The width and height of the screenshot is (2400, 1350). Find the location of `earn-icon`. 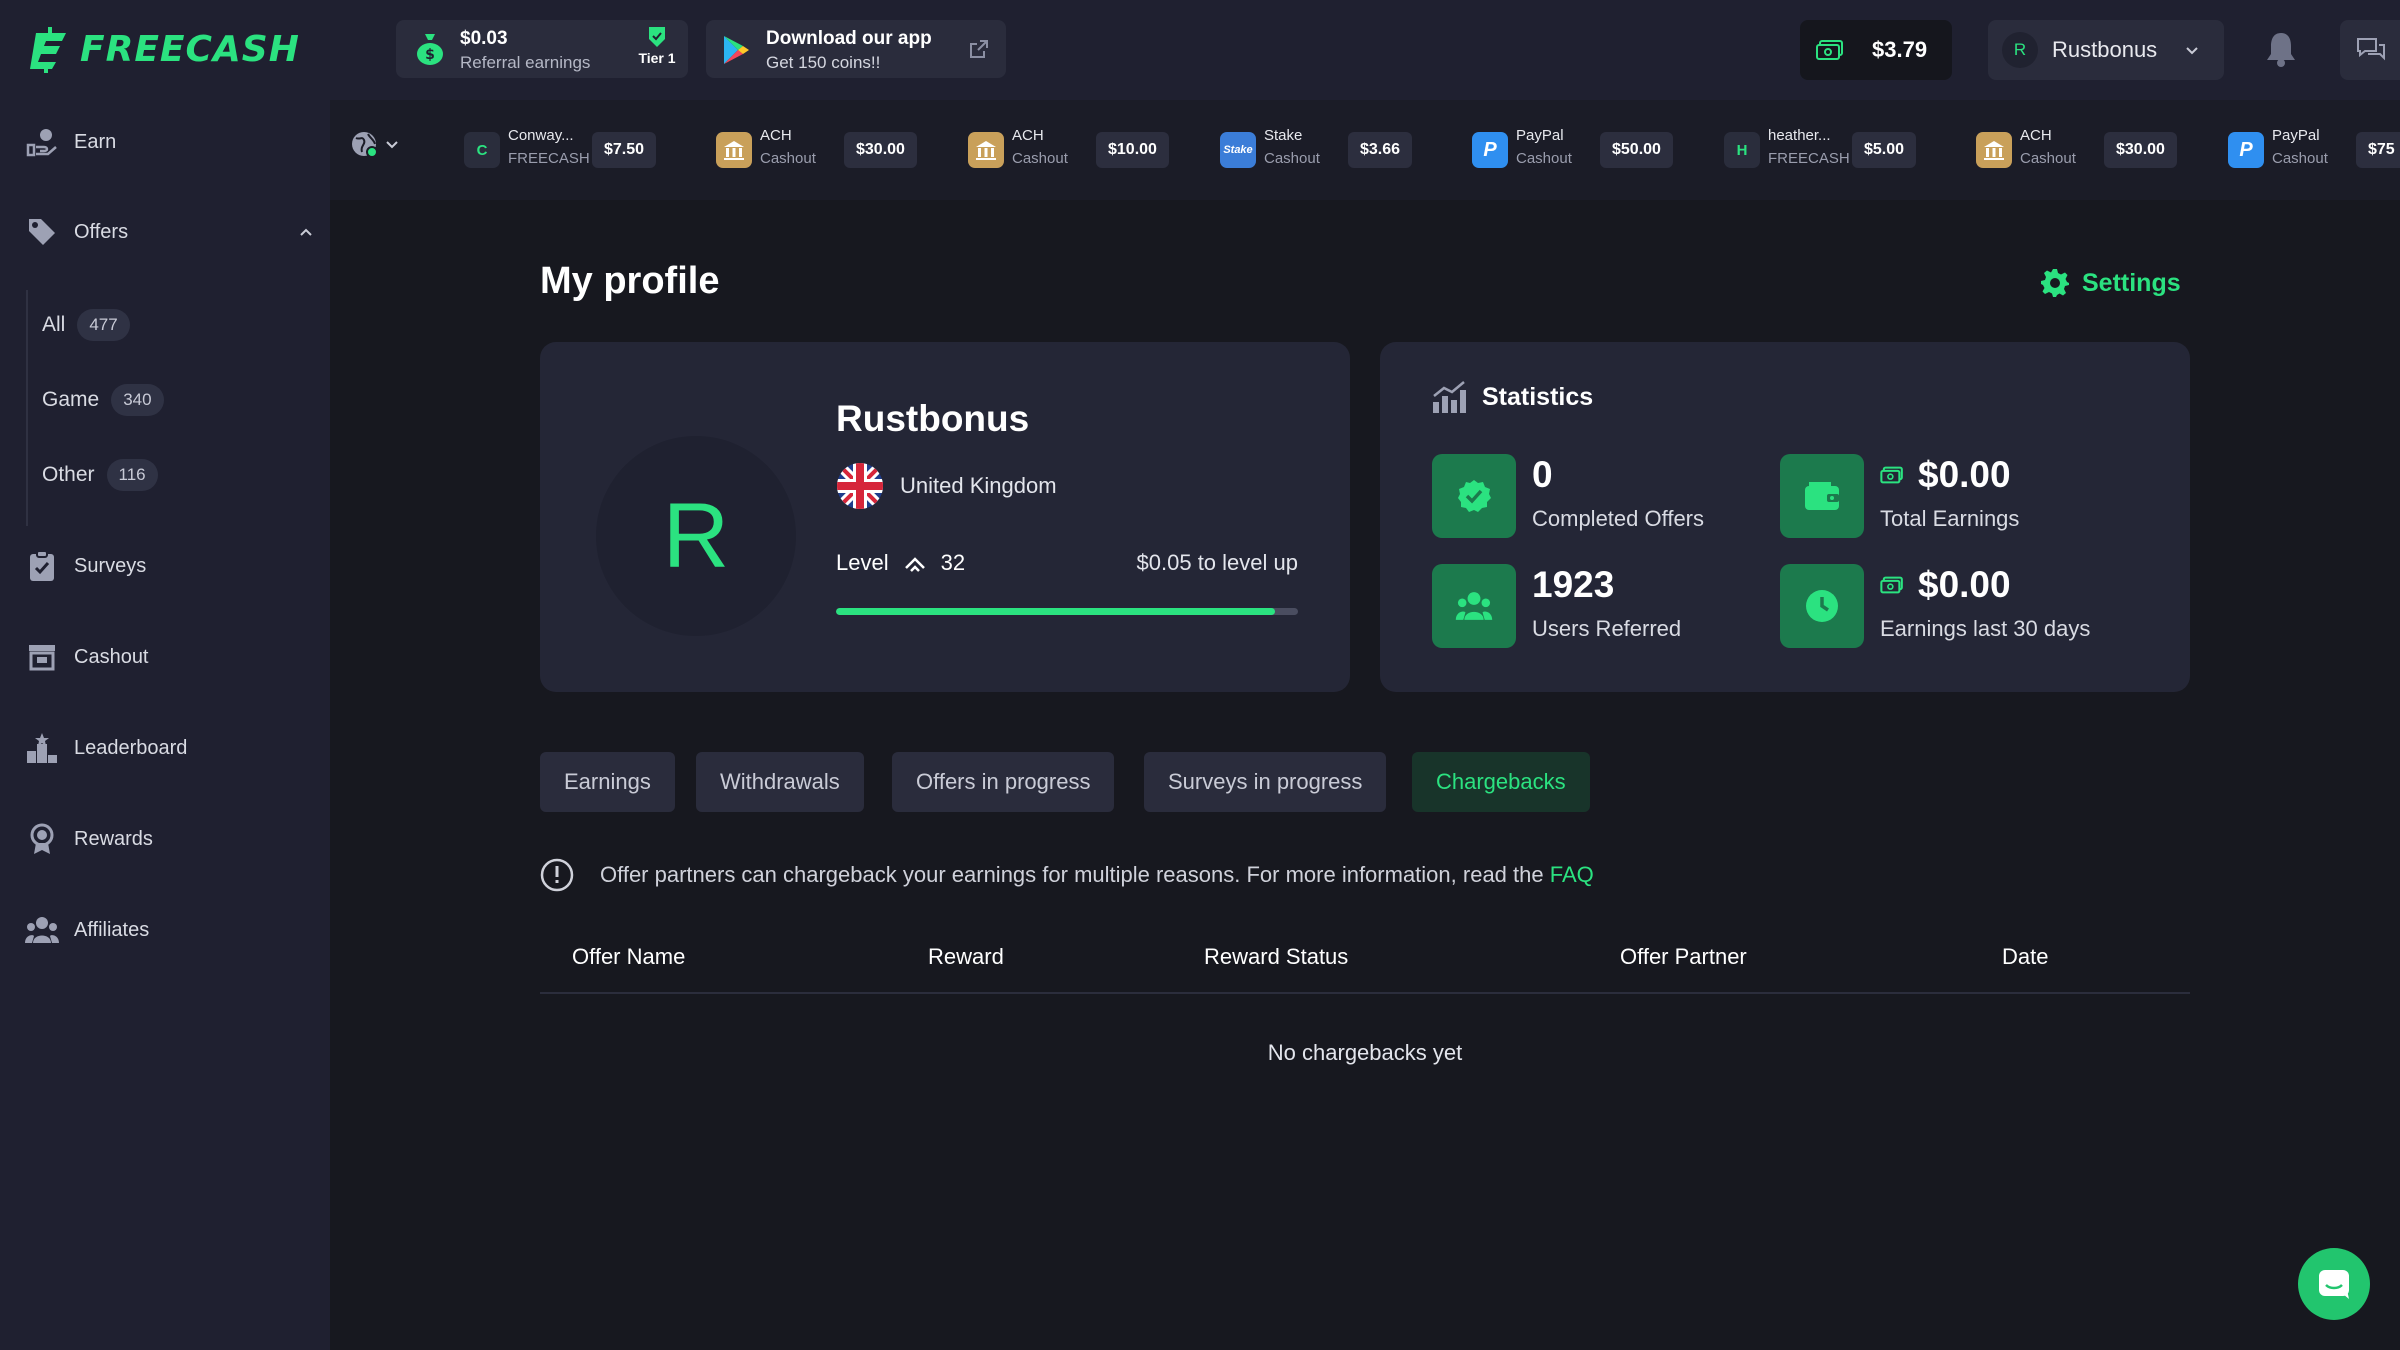

earn-icon is located at coordinates (42, 142).